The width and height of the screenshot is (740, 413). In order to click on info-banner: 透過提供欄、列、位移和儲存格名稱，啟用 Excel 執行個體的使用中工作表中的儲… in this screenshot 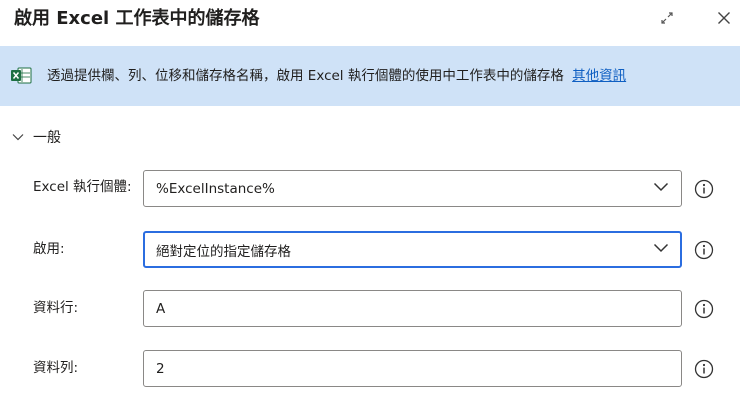, I will do `click(370, 76)`.